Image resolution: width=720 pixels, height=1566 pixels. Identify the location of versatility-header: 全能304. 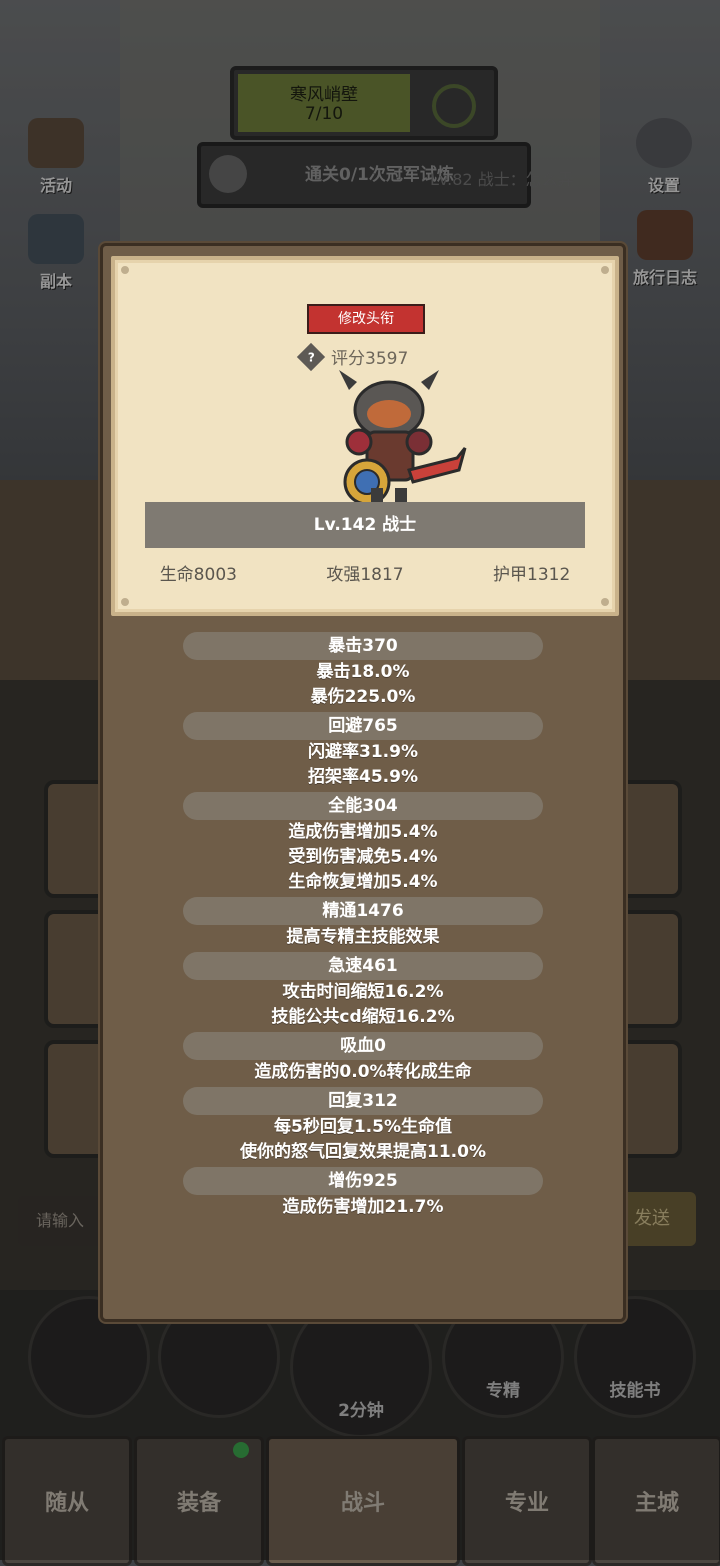
(363, 806).